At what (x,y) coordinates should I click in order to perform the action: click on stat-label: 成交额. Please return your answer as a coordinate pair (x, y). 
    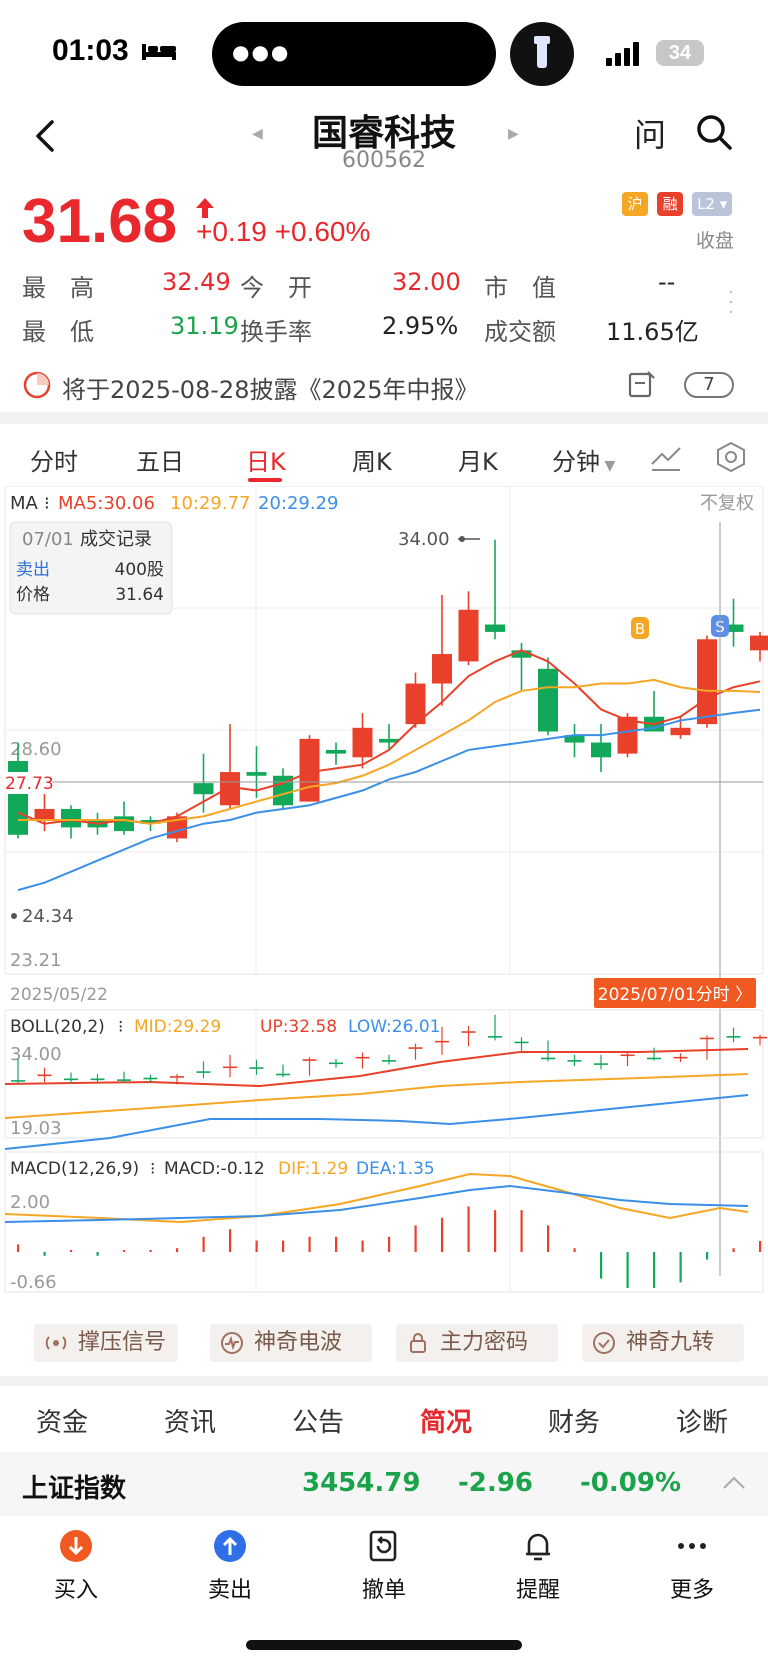
    Looking at the image, I should click on (520, 332).